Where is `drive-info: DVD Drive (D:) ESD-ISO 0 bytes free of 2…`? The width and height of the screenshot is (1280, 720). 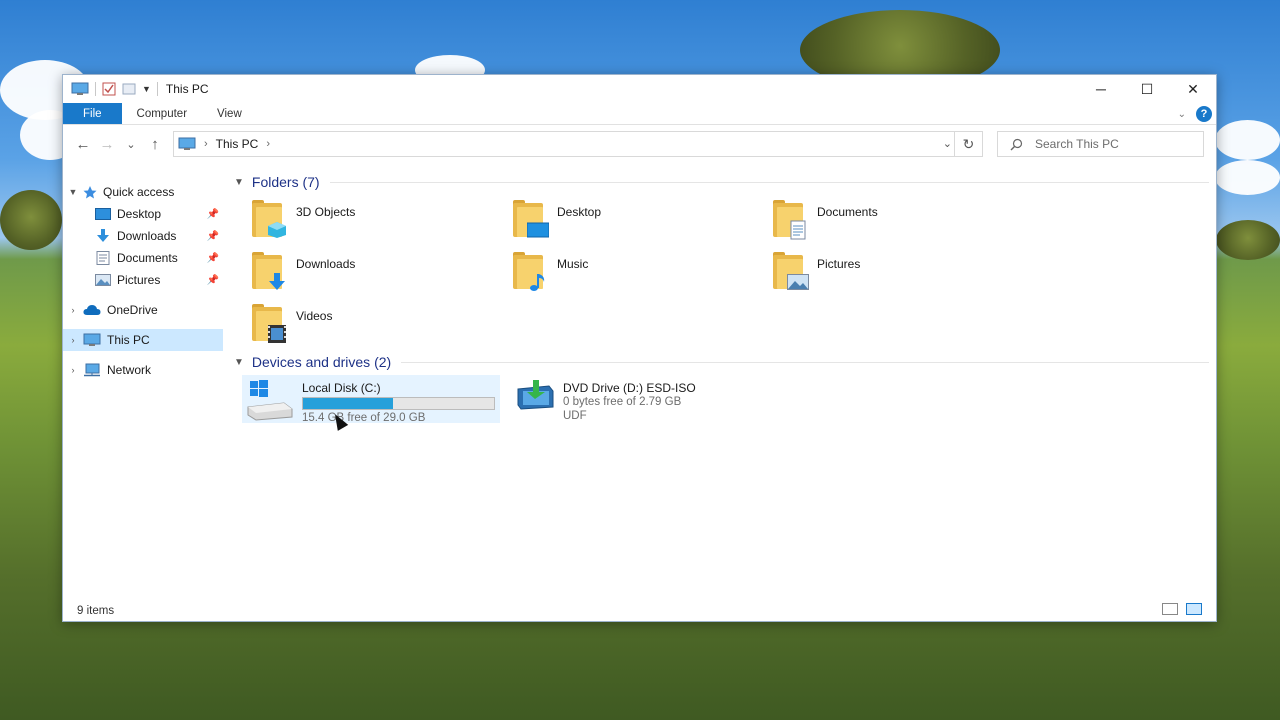
drive-info: DVD Drive (D:) ESD-ISO 0 bytes free of 2… is located at coordinates (629, 402).